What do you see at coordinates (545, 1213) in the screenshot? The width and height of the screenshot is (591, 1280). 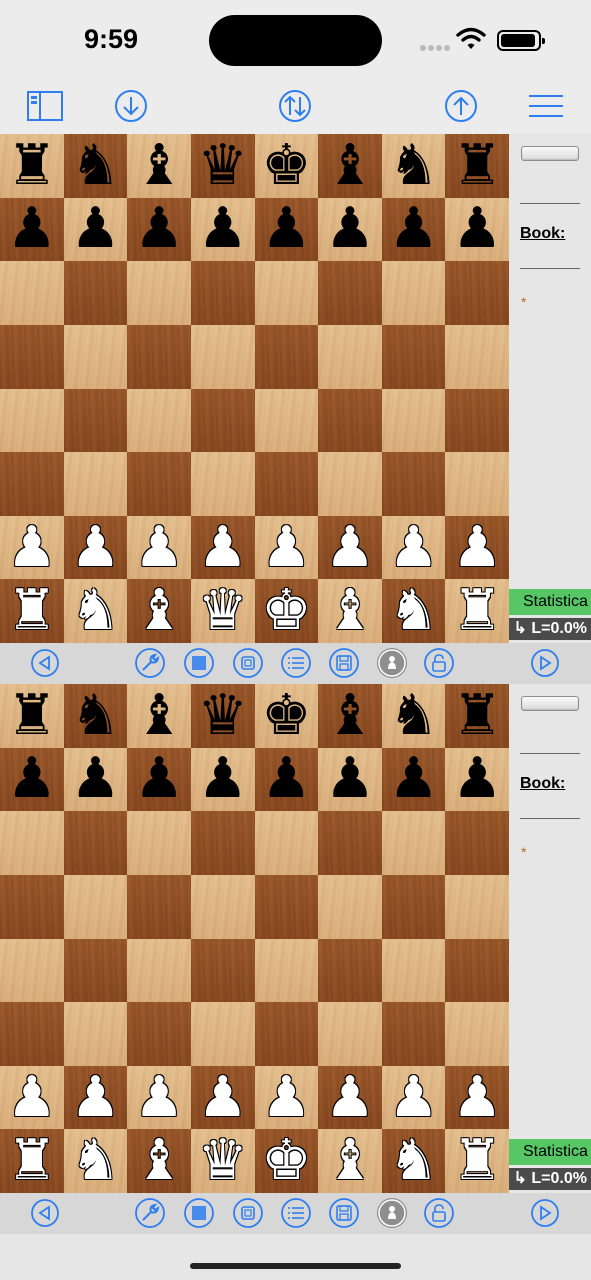 I see `next-move-icon` at bounding box center [545, 1213].